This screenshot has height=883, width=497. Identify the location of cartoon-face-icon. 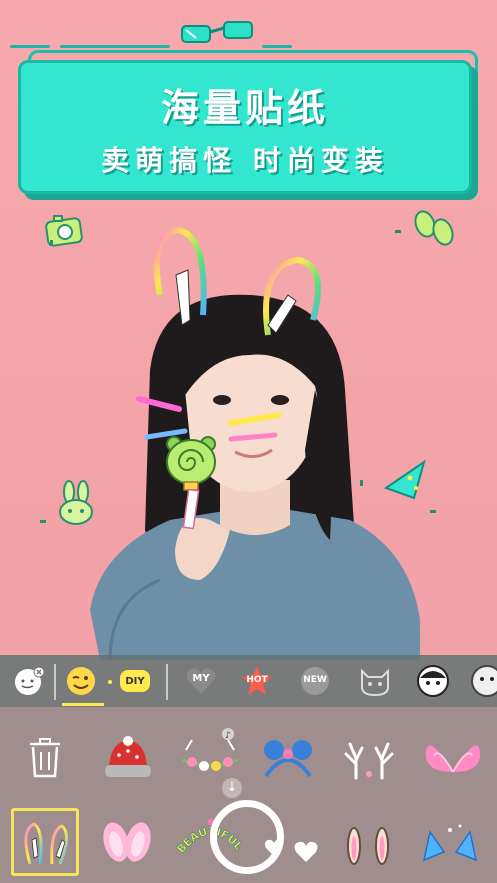
(484, 681).